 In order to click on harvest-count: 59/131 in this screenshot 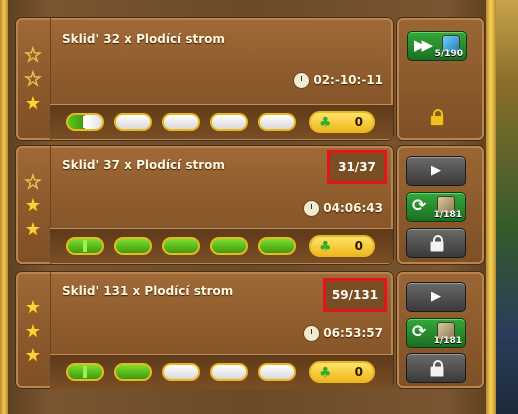, I will do `click(355, 295)`.